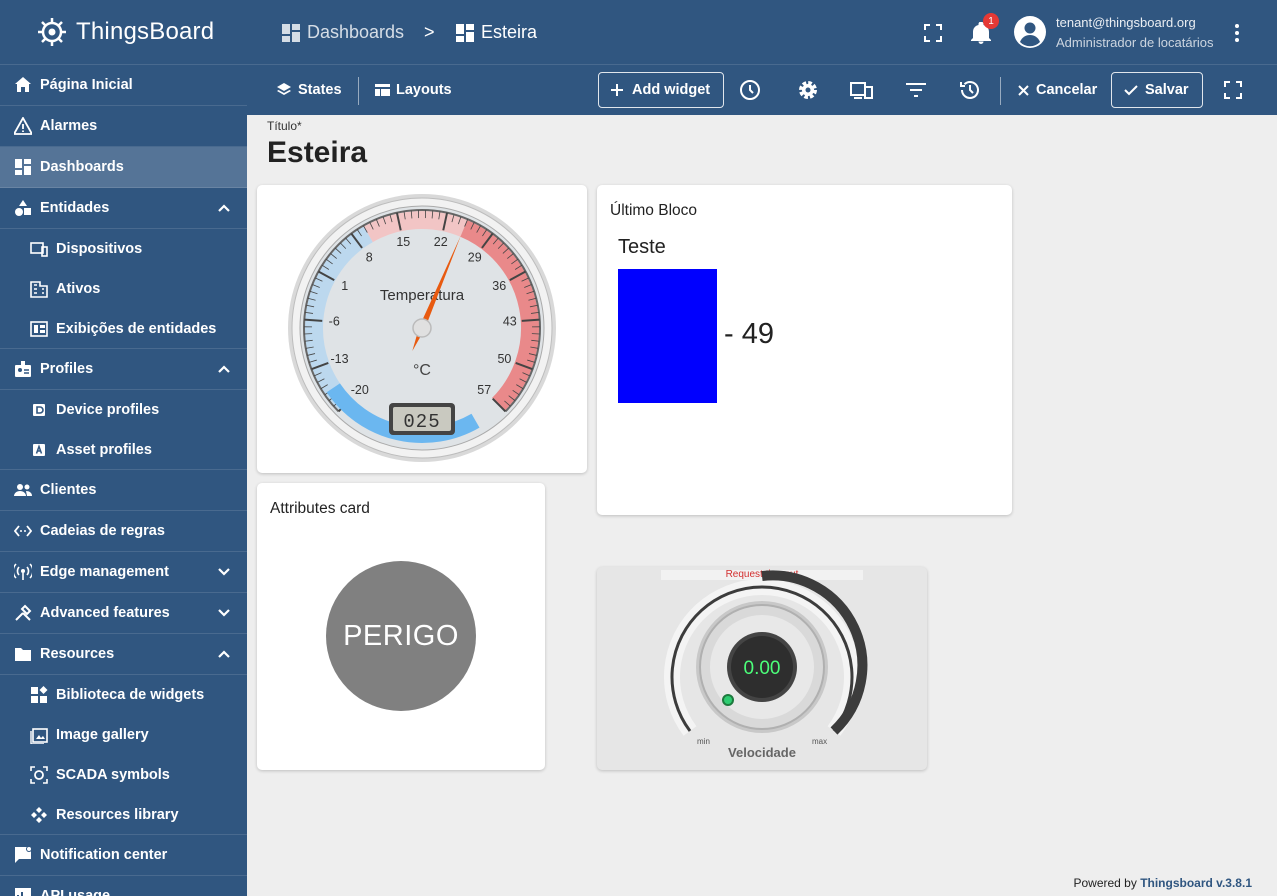  What do you see at coordinates (320, 90) in the screenshot?
I see `states-label: States` at bounding box center [320, 90].